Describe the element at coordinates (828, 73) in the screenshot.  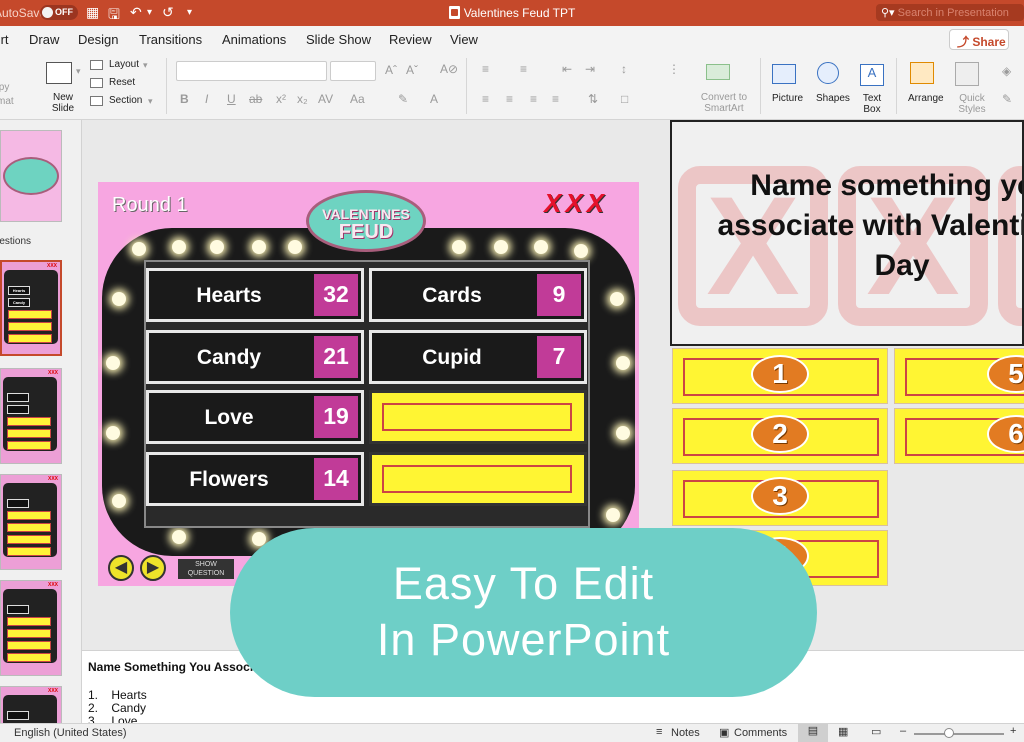
I see `shapes-icon` at that location.